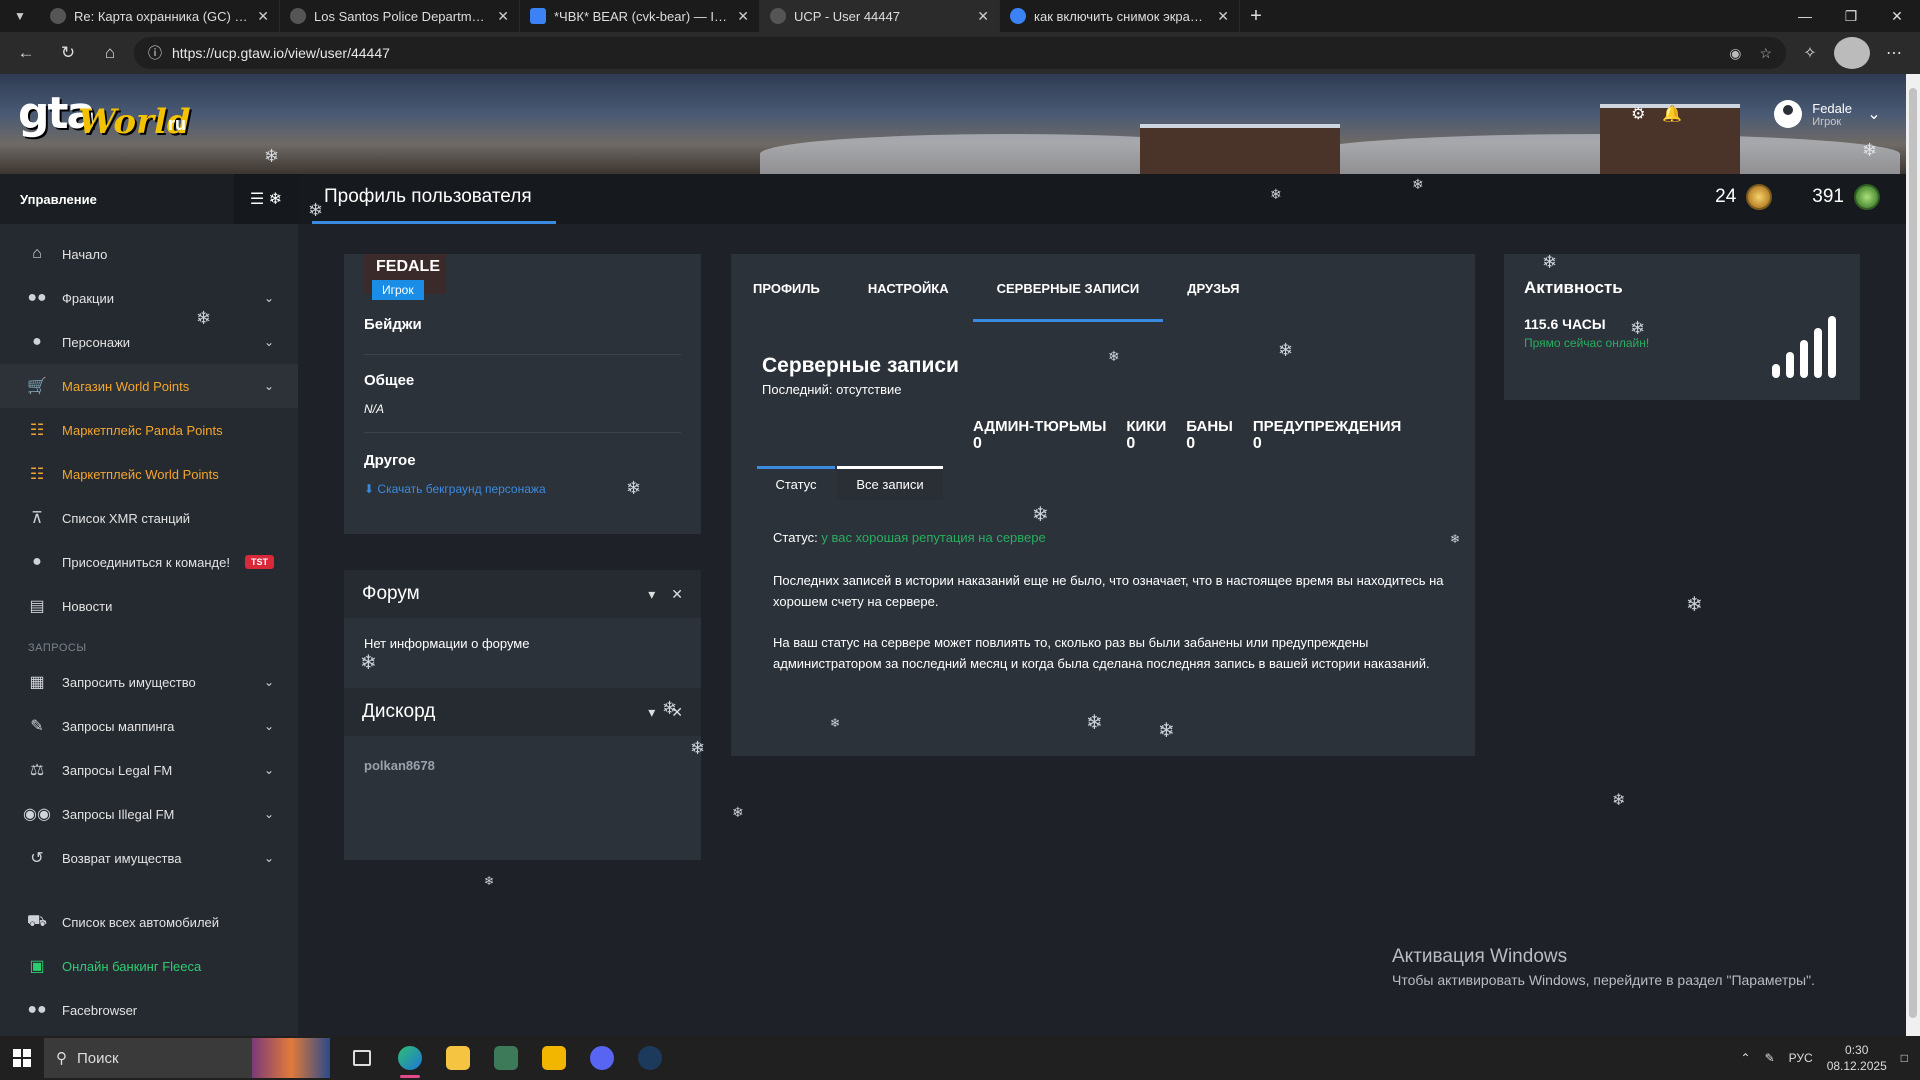 The height and width of the screenshot is (1080, 1920). What do you see at coordinates (149, 606) in the screenshot?
I see `sidebar-item-news: ▤ Новости` at bounding box center [149, 606].